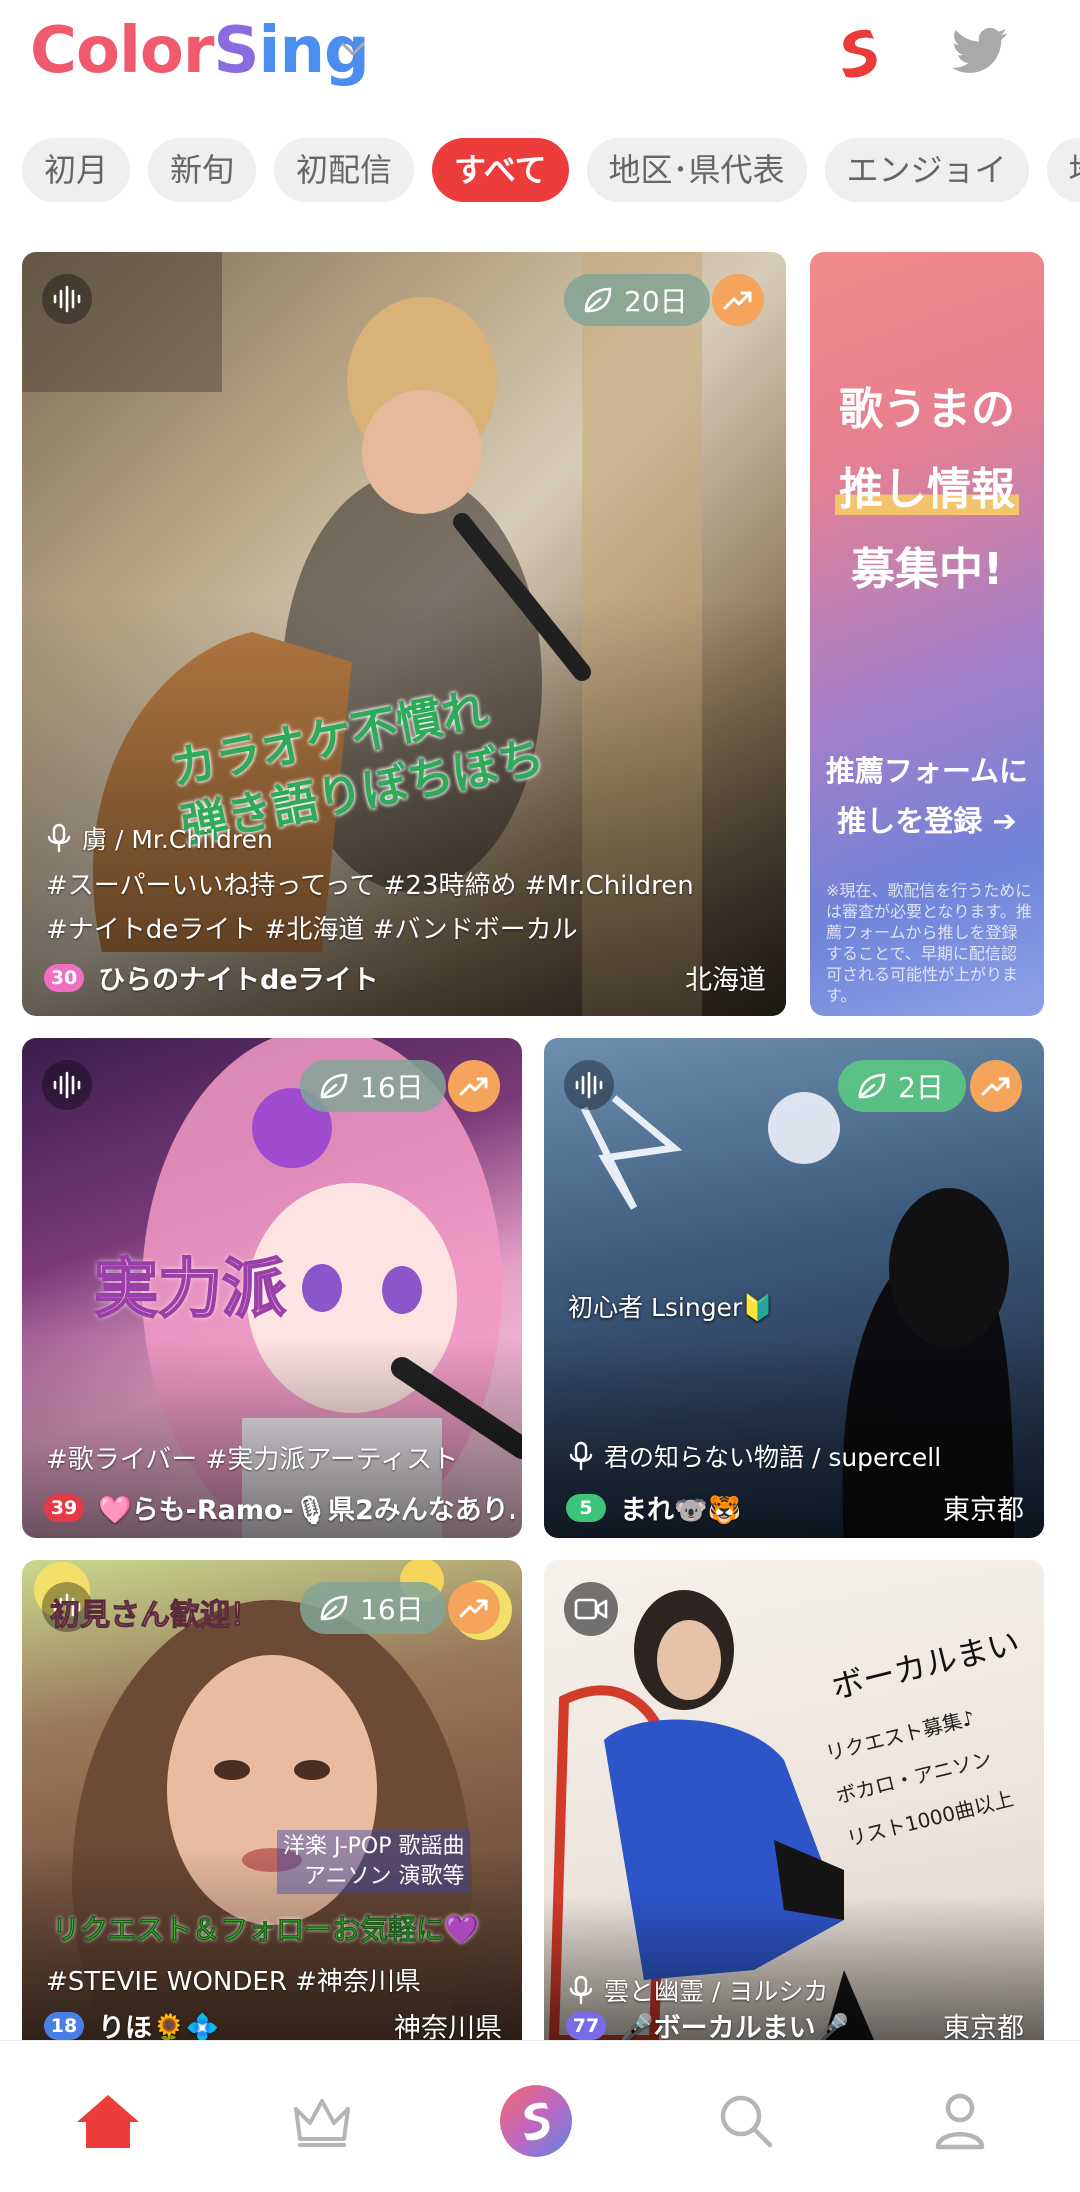  What do you see at coordinates (64, 1507) in the screenshot?
I see `level-badge: 39` at bounding box center [64, 1507].